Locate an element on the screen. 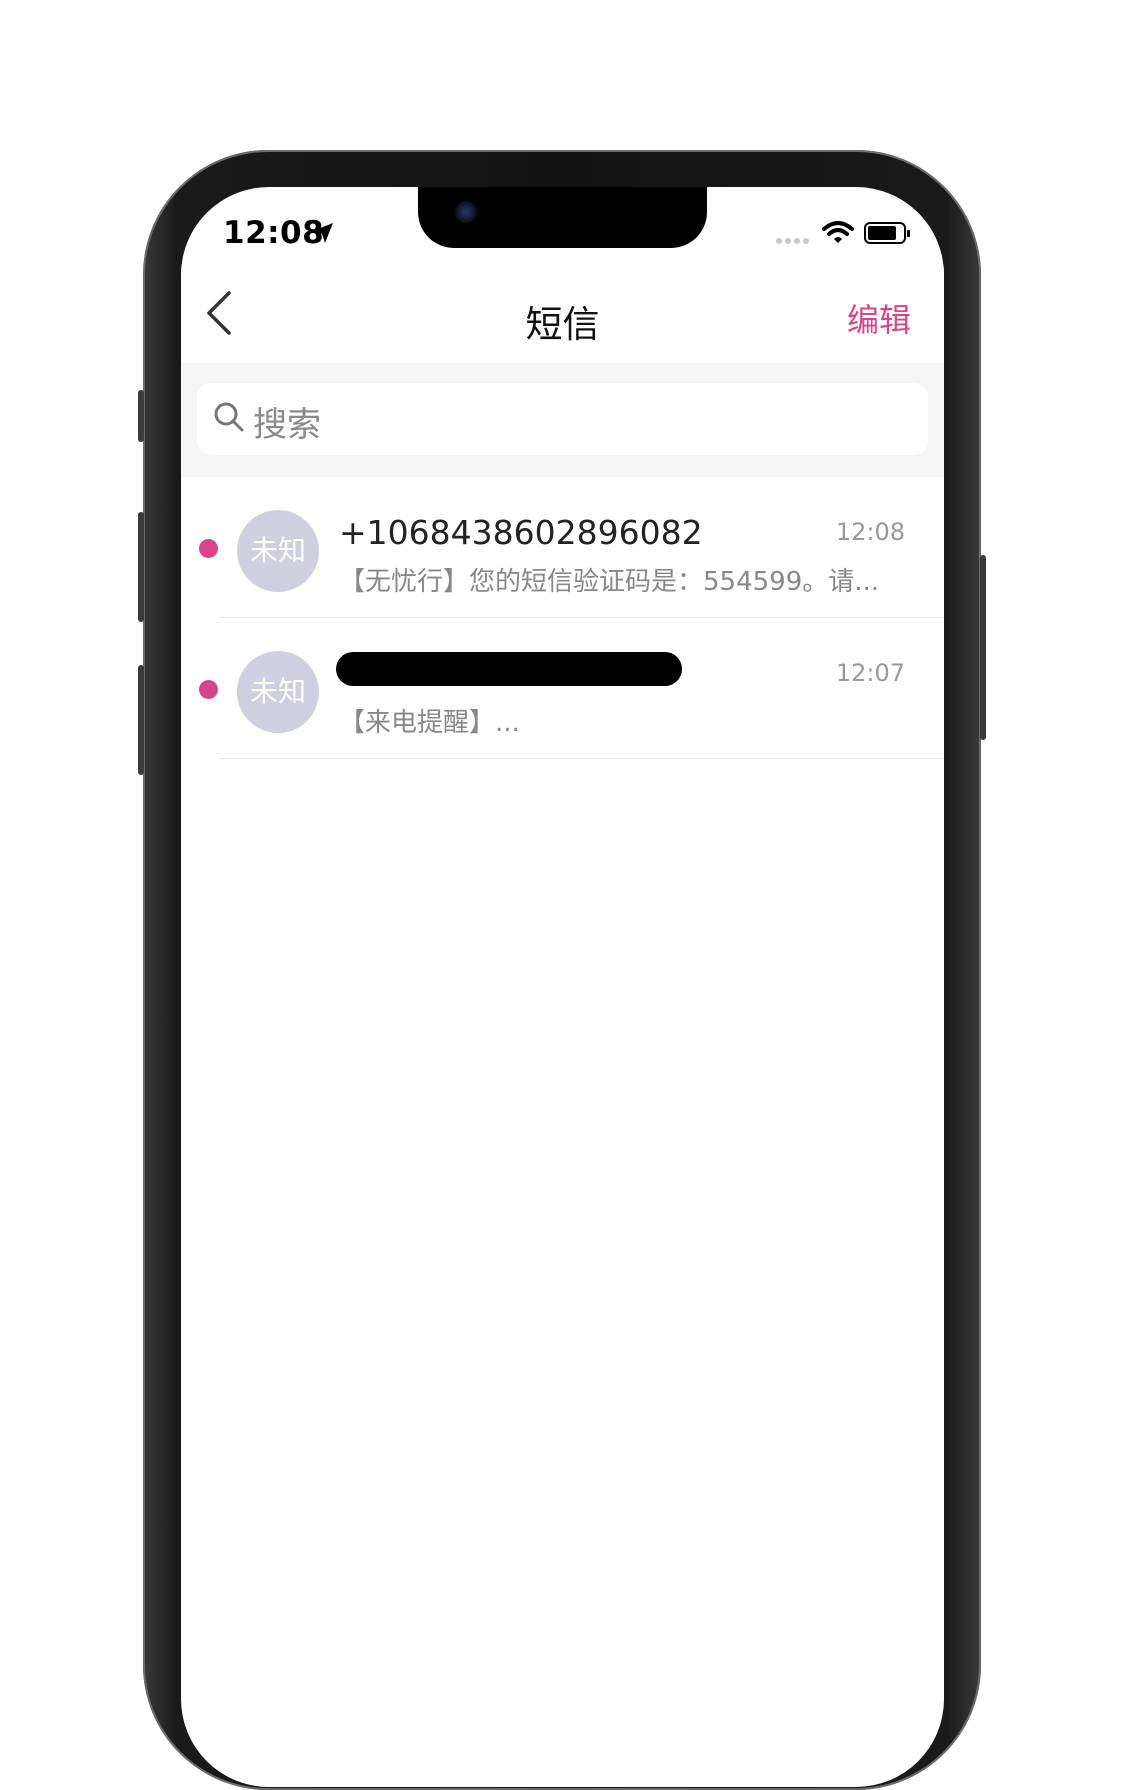 The height and width of the screenshot is (1790, 1125). search-area: 搜索 is located at coordinates (562, 420).